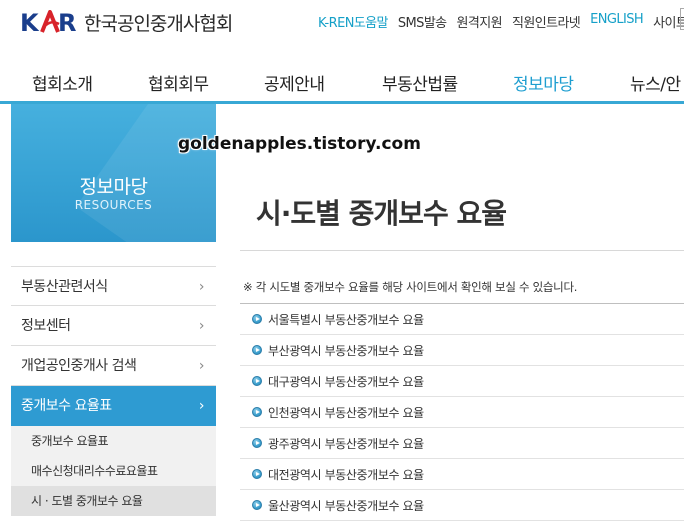  Describe the element at coordinates (113, 501) in the screenshot. I see `side-submenu-item-regional-fee: 시 · 도별 중개보수 요율` at that location.